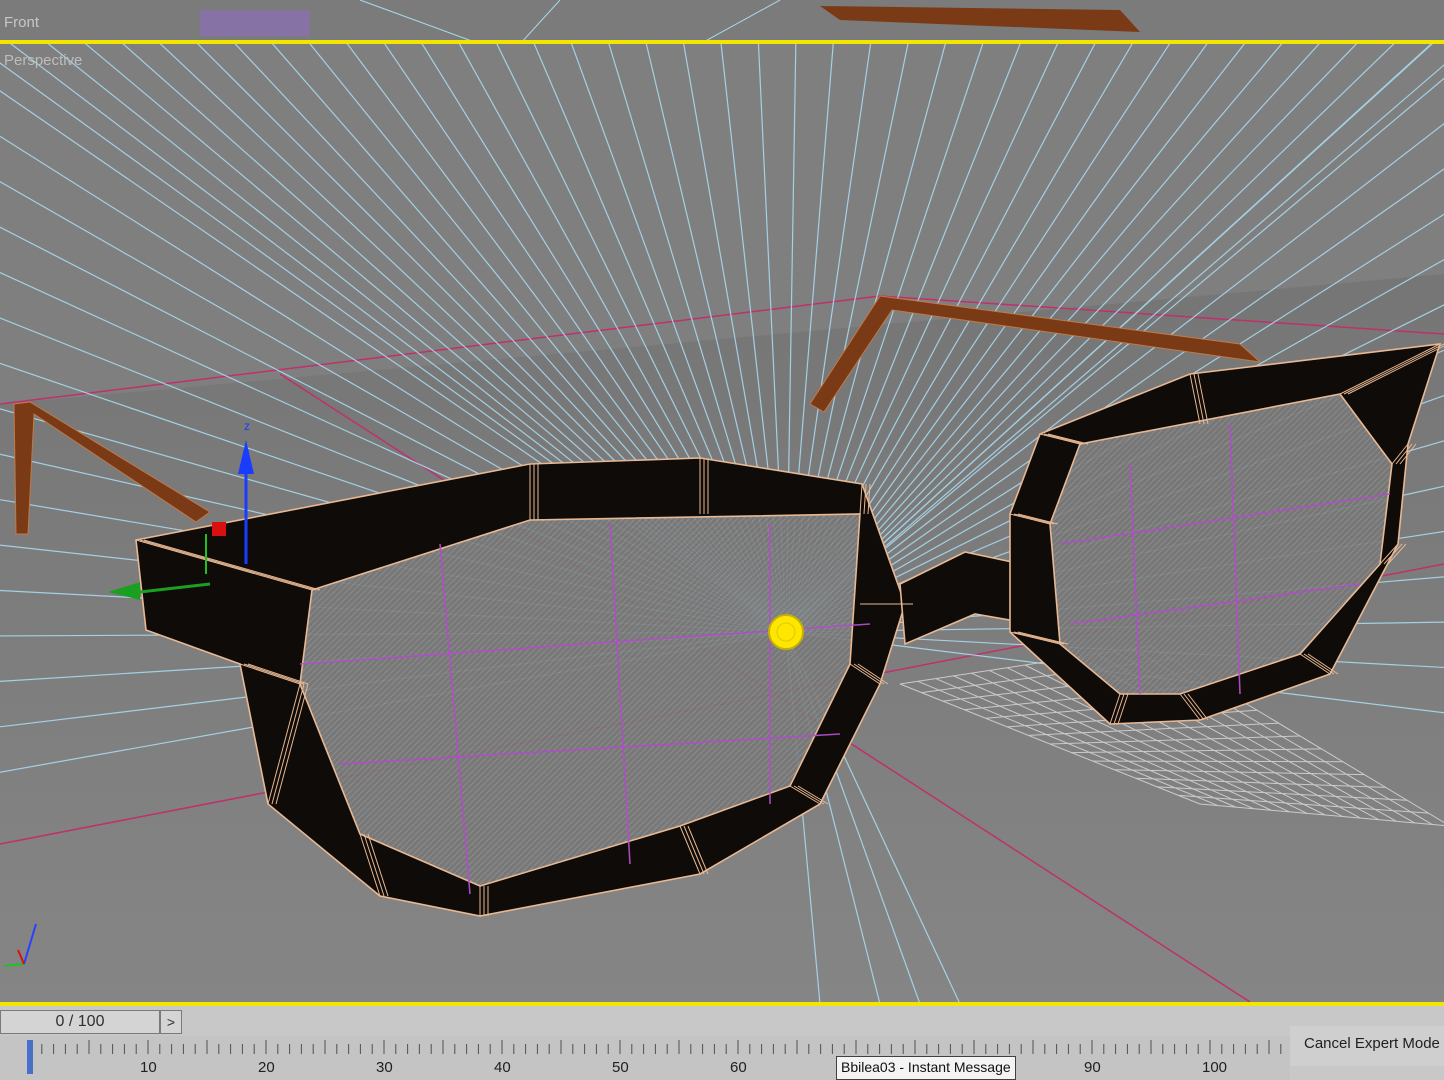 The image size is (1444, 1080). I want to click on next-frame-button: >, so click(171, 1022).